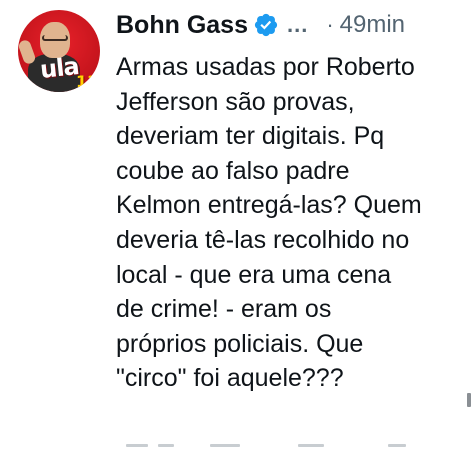 The height and width of the screenshot is (450, 474). Describe the element at coordinates (55, 38) in the screenshot. I see `avatar-glasses` at that location.